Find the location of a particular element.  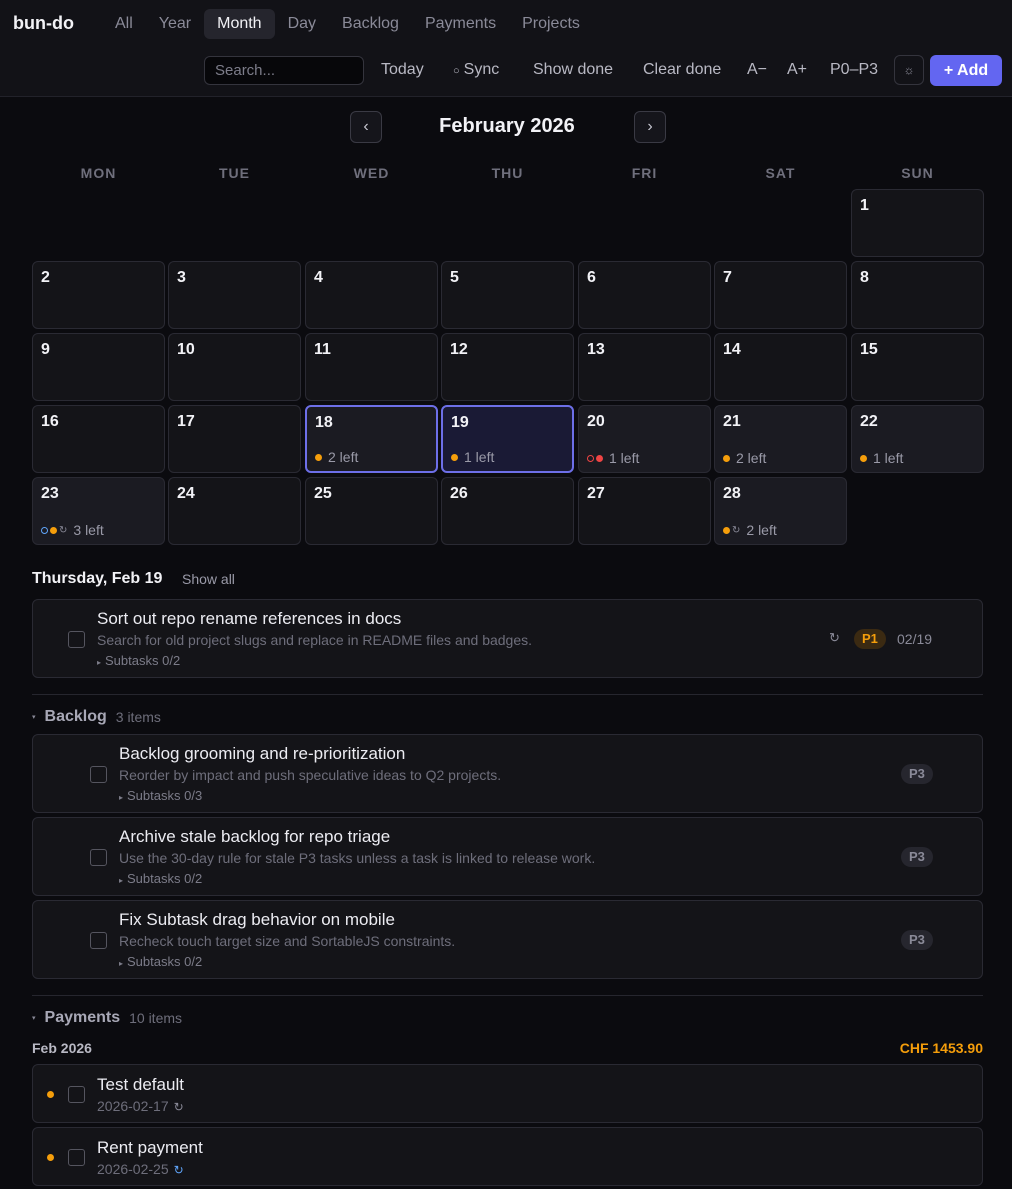

task-title: Archive stale backlog for repo triage is located at coordinates (255, 836).